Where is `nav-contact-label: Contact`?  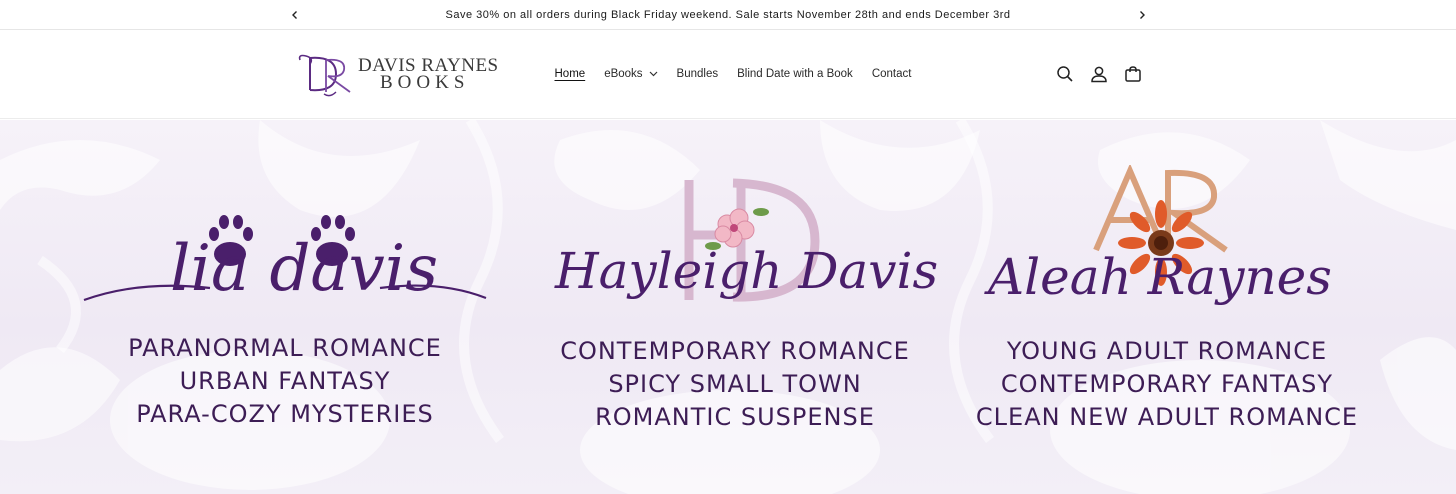
nav-contact-label: Contact is located at coordinates (891, 74).